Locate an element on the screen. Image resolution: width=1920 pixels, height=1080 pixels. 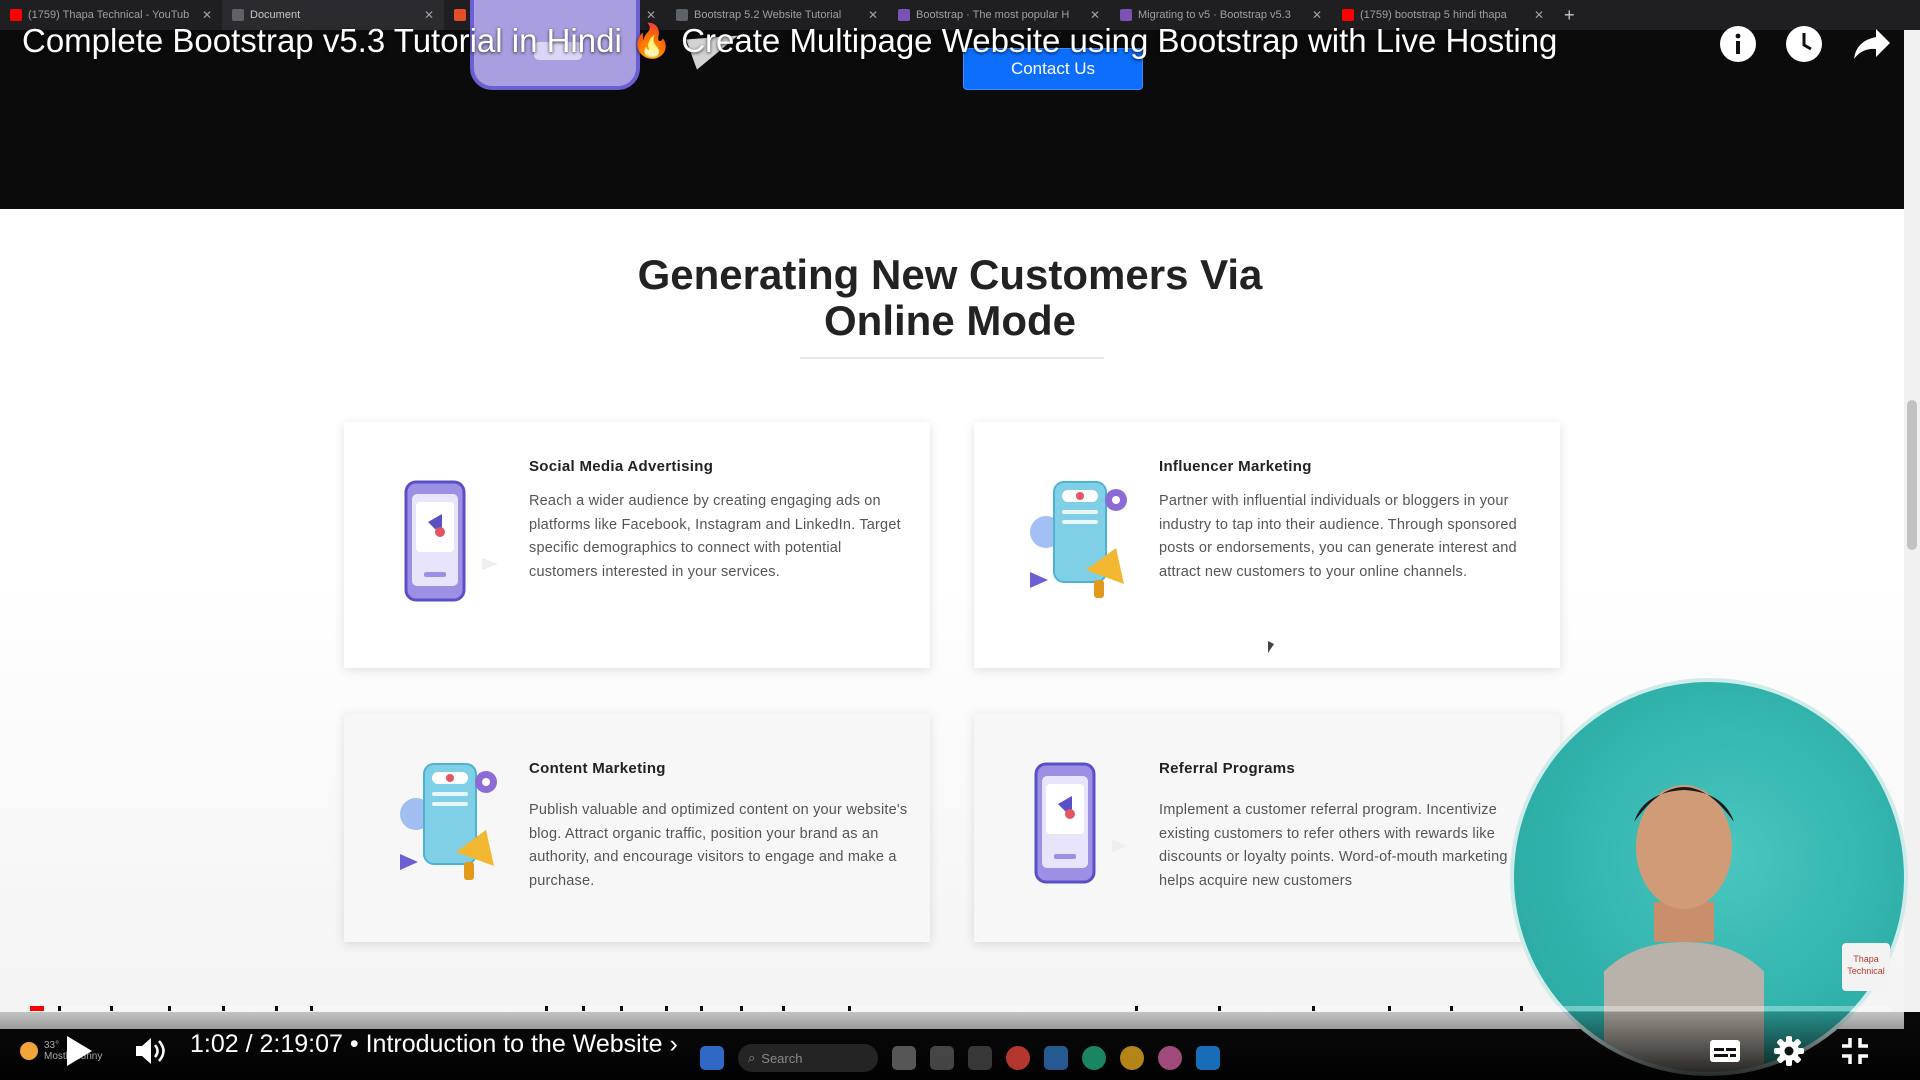
vscode-icon is located at coordinates (1208, 1058).